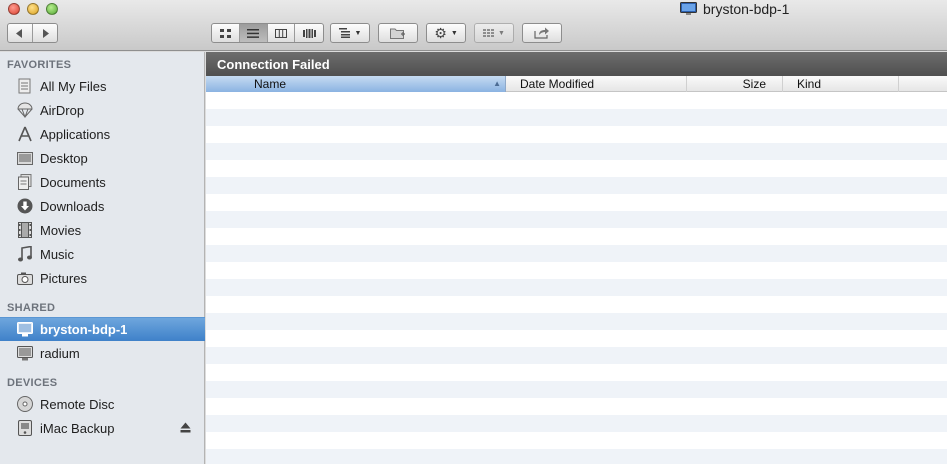 The width and height of the screenshot is (947, 464). What do you see at coordinates (25, 86) in the screenshot?
I see `all-files-icon` at bounding box center [25, 86].